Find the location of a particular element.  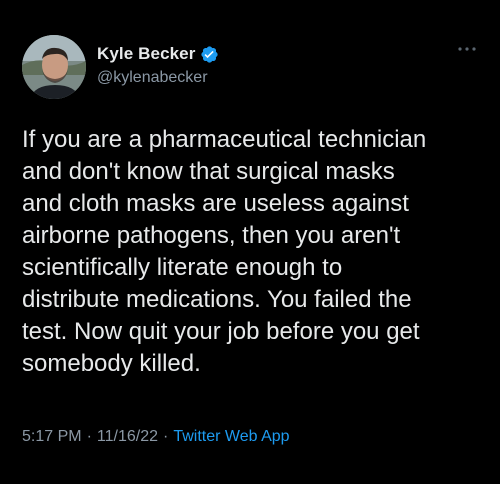

author-name-row: Kyle Becker is located at coordinates (158, 54).